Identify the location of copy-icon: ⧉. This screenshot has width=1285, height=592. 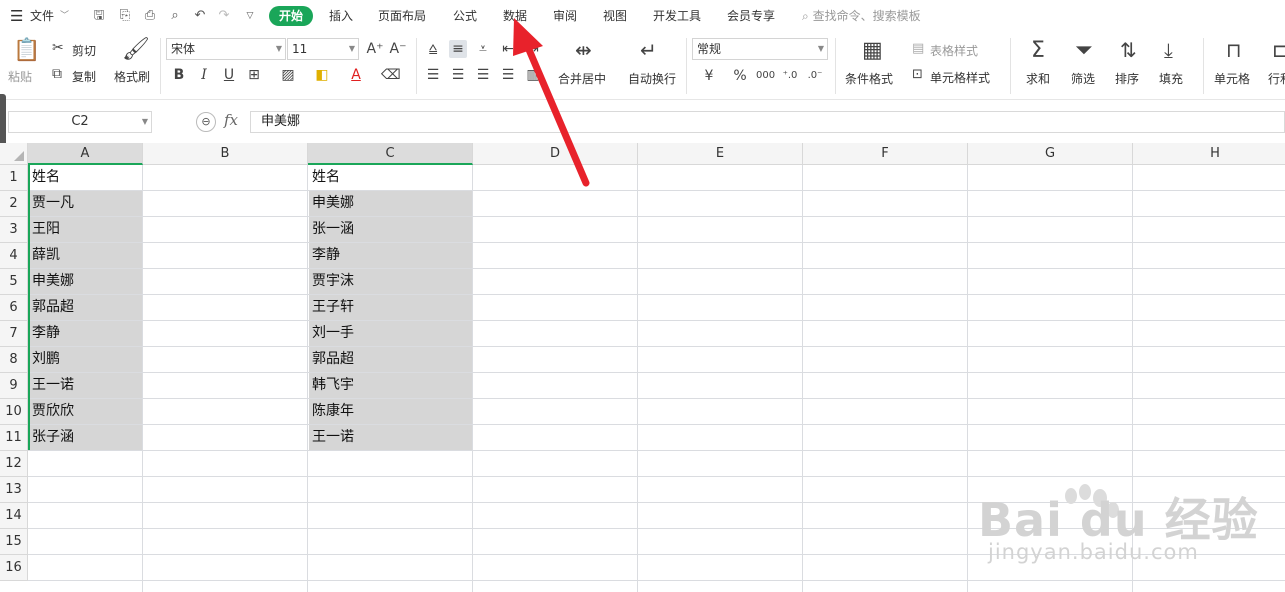
(57, 74).